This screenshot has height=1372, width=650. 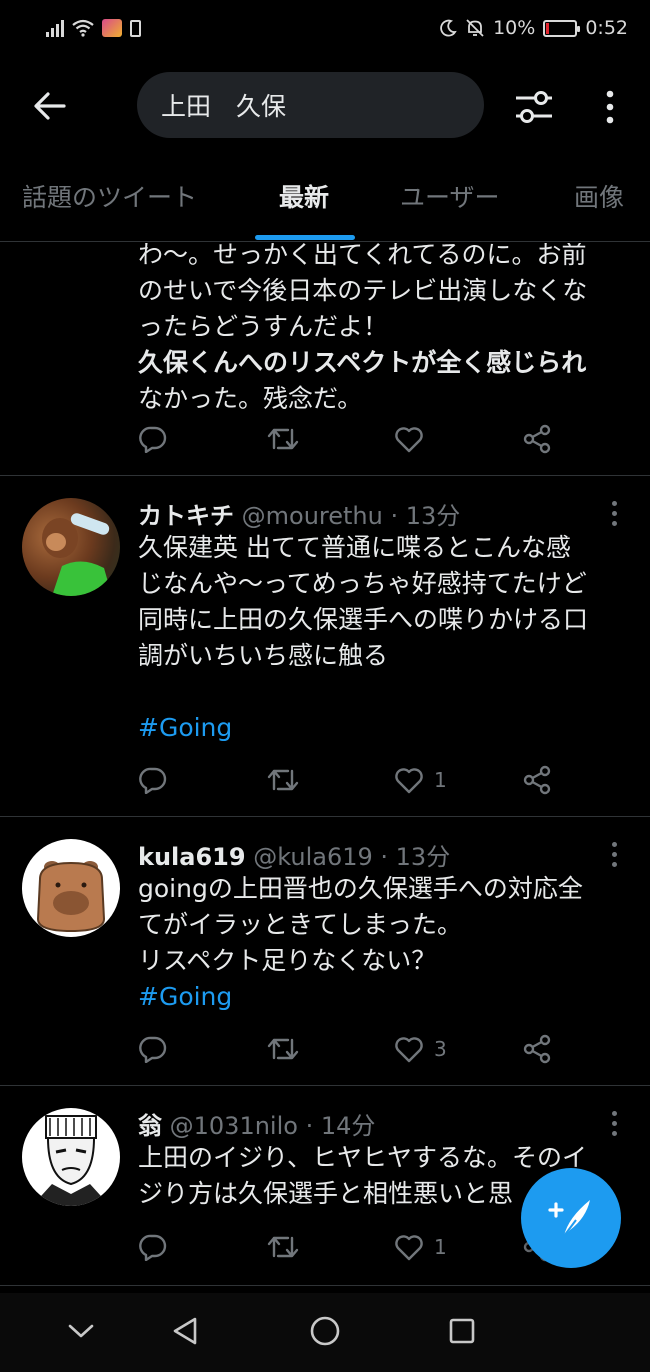 I want to click on nav-recents-button, so click(x=462, y=1331).